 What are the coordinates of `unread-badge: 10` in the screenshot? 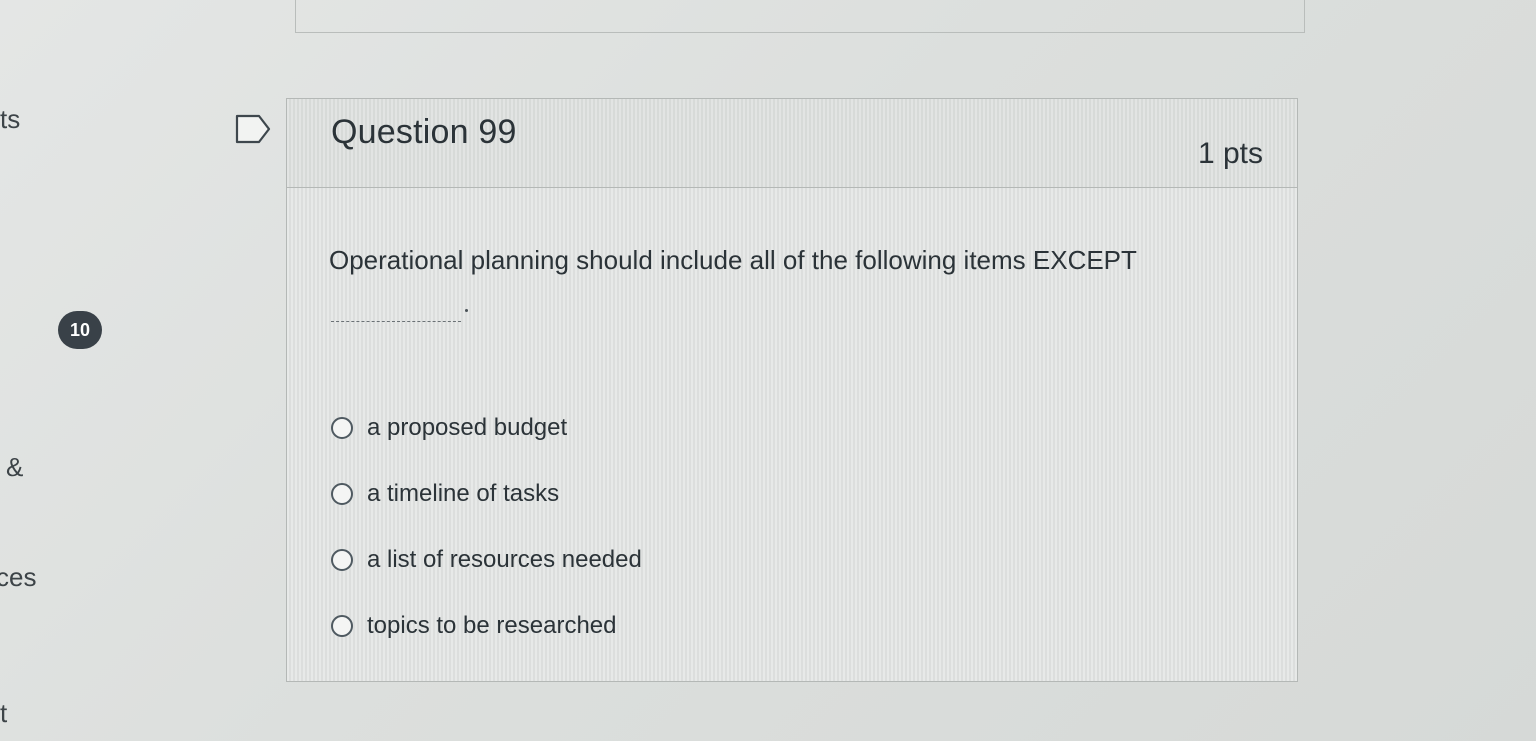 It's located at (80, 330).